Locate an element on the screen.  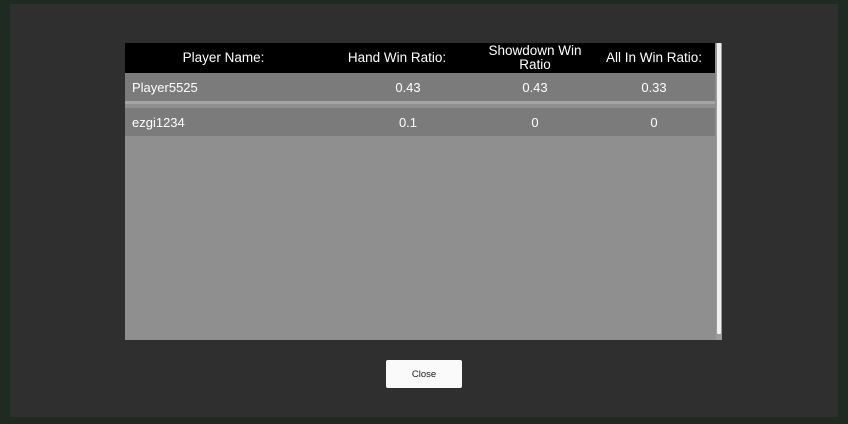
cell-hand-win-ratio: 0.1 is located at coordinates (408, 122).